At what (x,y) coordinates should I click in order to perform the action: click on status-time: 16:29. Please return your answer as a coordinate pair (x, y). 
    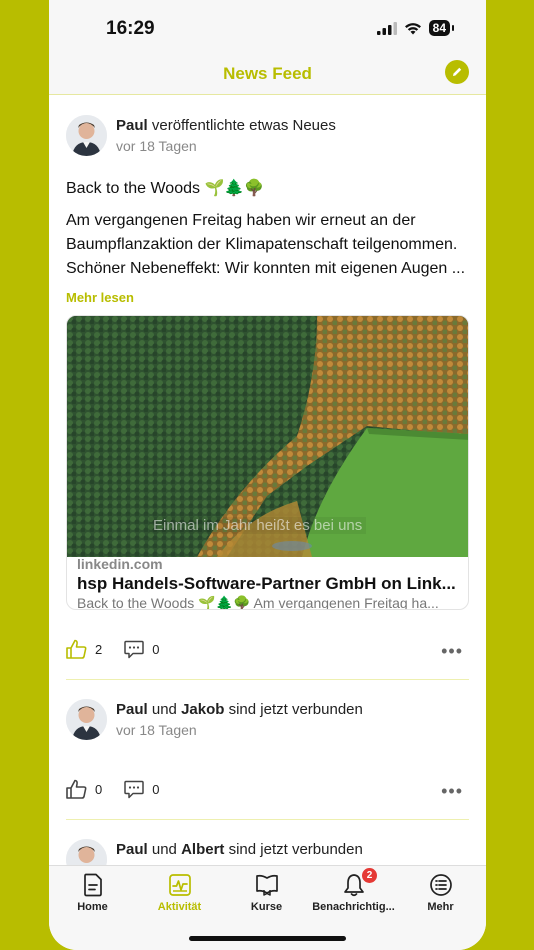
    Looking at the image, I should click on (130, 28).